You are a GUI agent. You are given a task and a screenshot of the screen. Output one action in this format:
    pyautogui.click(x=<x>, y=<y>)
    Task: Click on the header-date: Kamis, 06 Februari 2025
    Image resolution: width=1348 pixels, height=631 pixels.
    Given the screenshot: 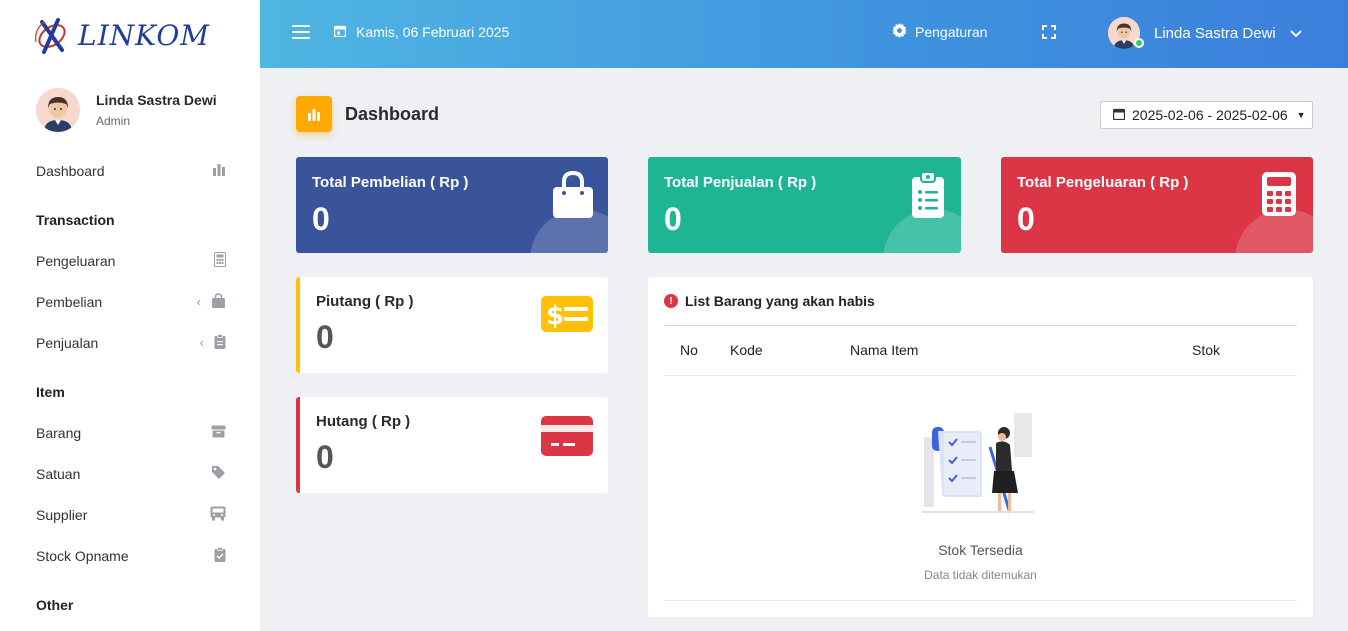 What is the action you would take?
    pyautogui.click(x=421, y=32)
    